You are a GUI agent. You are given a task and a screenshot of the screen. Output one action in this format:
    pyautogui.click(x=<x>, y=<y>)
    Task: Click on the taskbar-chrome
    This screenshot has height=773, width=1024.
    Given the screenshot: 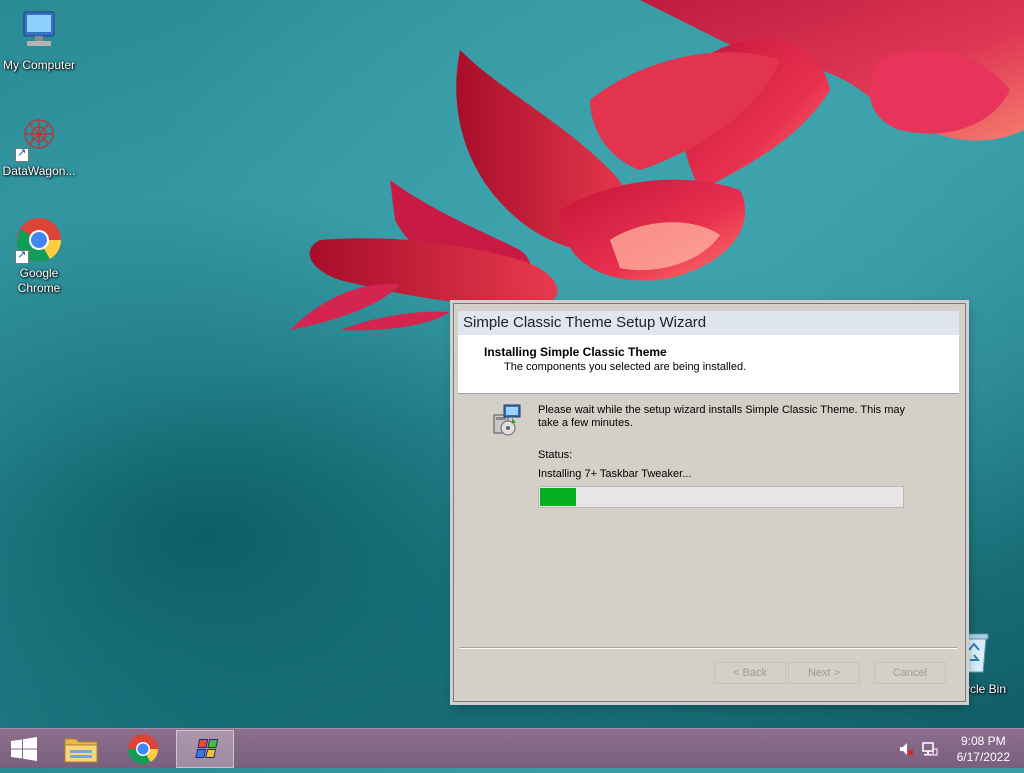 What is the action you would take?
    pyautogui.click(x=143, y=749)
    